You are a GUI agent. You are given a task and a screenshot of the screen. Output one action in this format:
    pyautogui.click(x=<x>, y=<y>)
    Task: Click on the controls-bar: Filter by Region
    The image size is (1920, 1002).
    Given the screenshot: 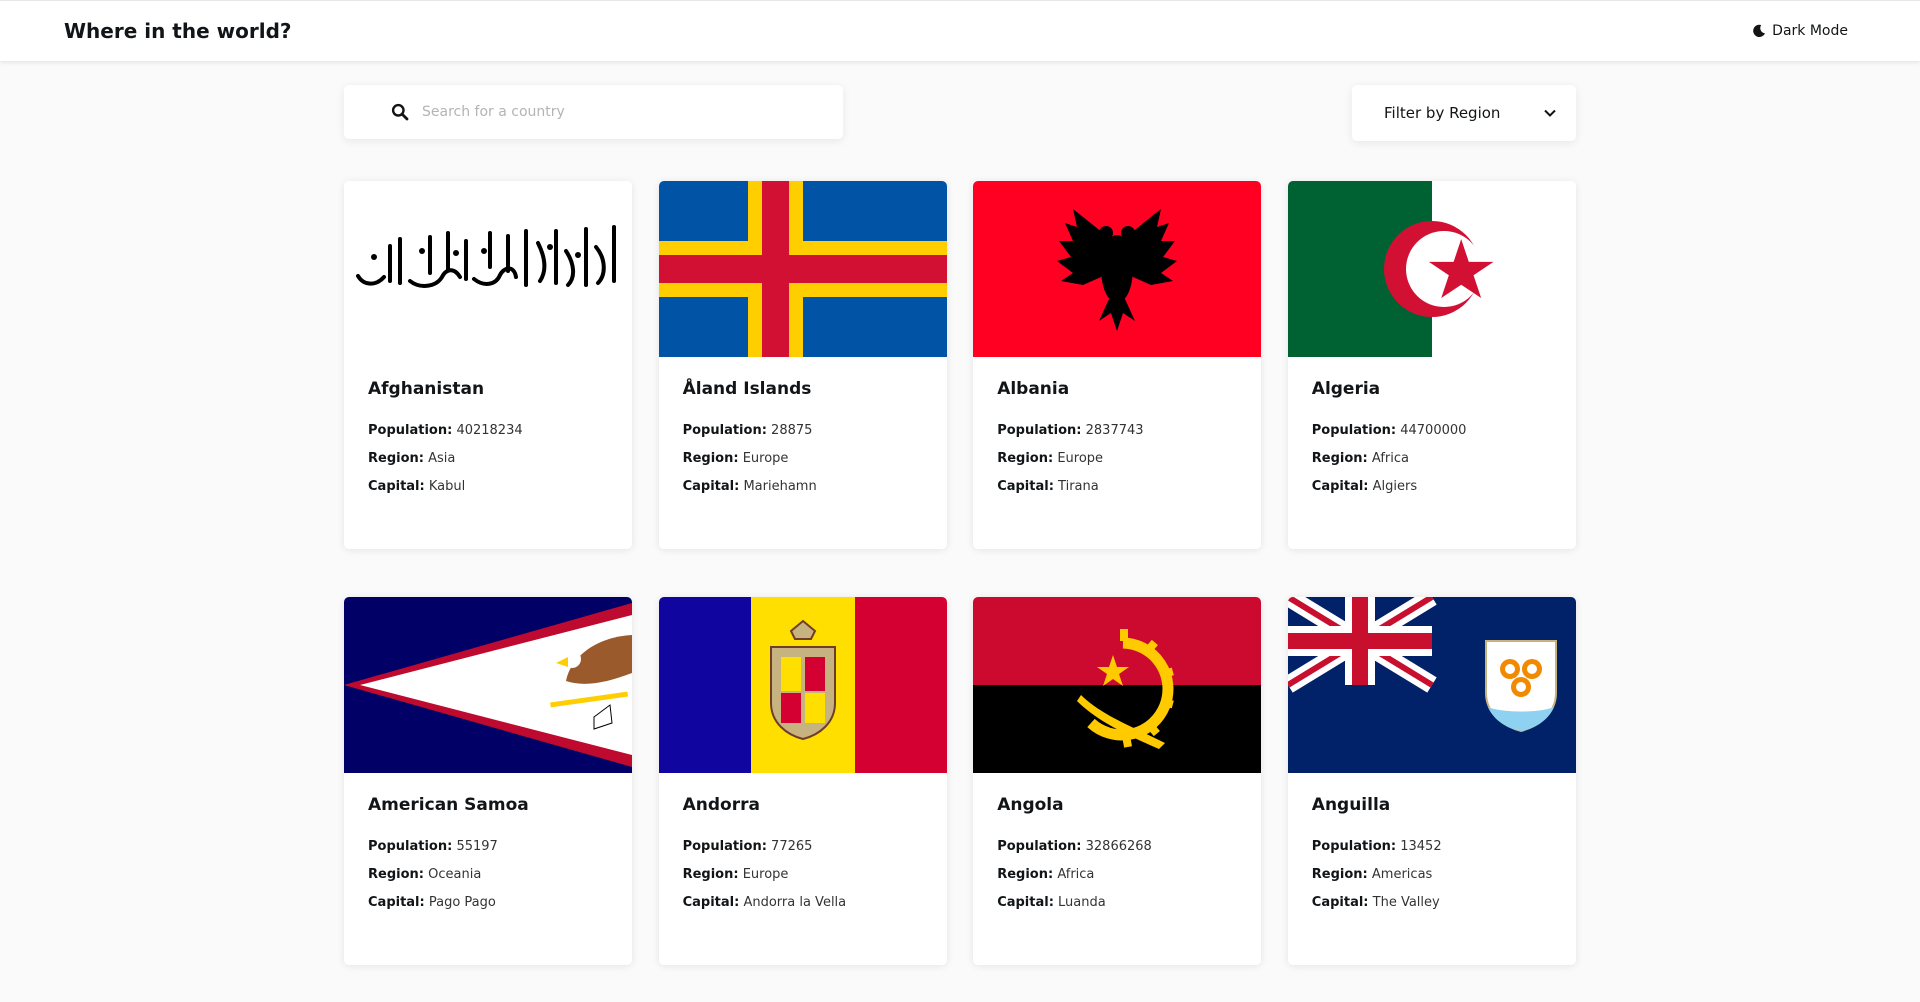 What is the action you would take?
    pyautogui.click(x=960, y=113)
    